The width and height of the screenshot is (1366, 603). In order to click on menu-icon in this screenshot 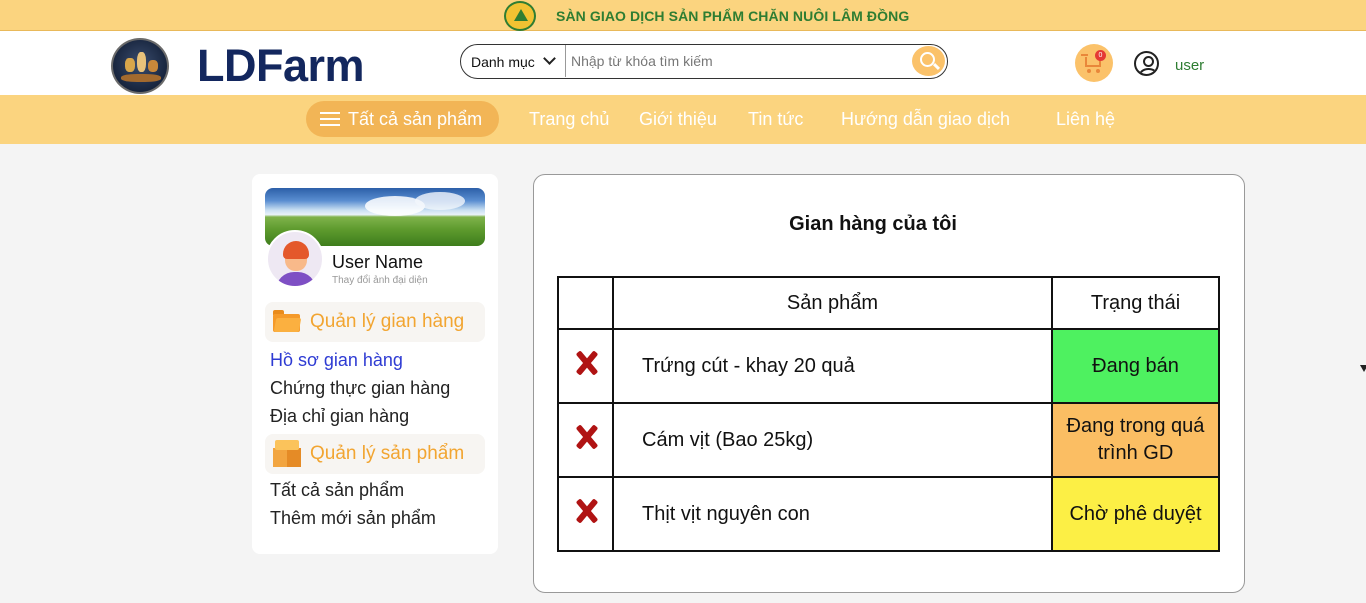, I will do `click(330, 119)`.